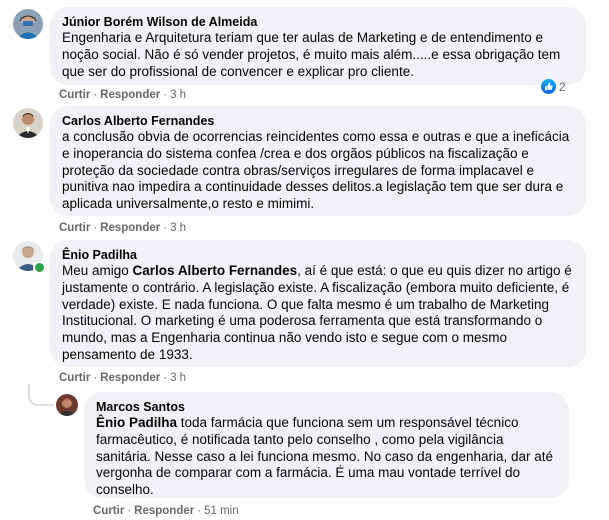 Image resolution: width=609 pixels, height=520 pixels. I want to click on avatar-junior, so click(28, 24).